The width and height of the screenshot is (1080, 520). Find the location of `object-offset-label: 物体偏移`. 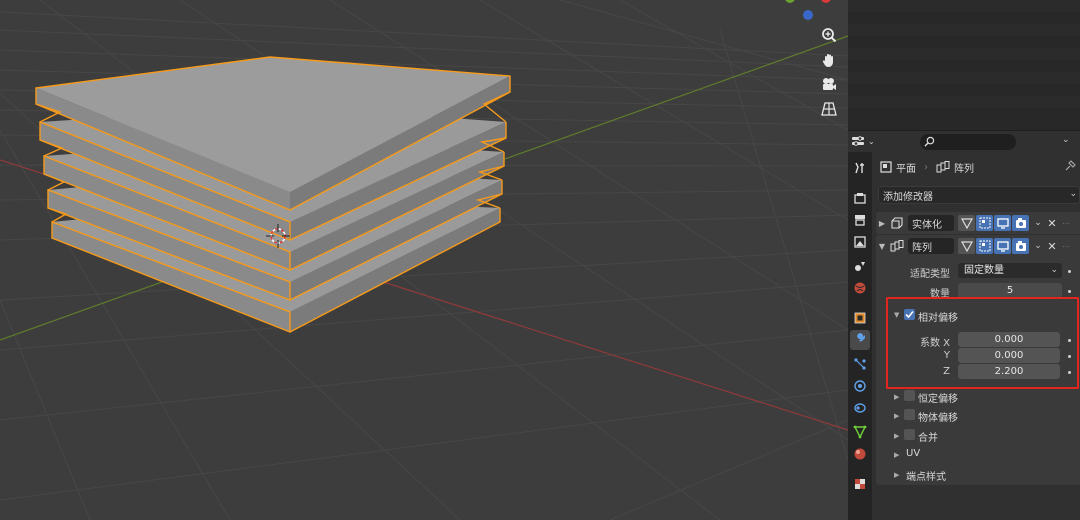

object-offset-label: 物体偏移 is located at coordinates (938, 418).